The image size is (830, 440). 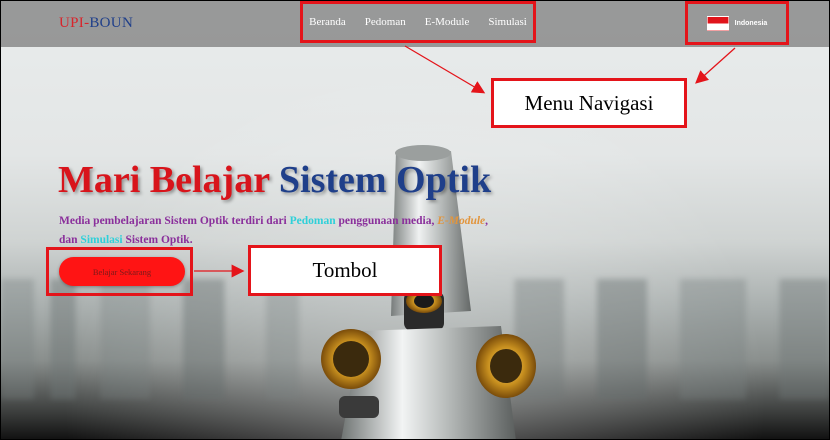 I want to click on desc-text-4: dan, so click(x=68, y=240).